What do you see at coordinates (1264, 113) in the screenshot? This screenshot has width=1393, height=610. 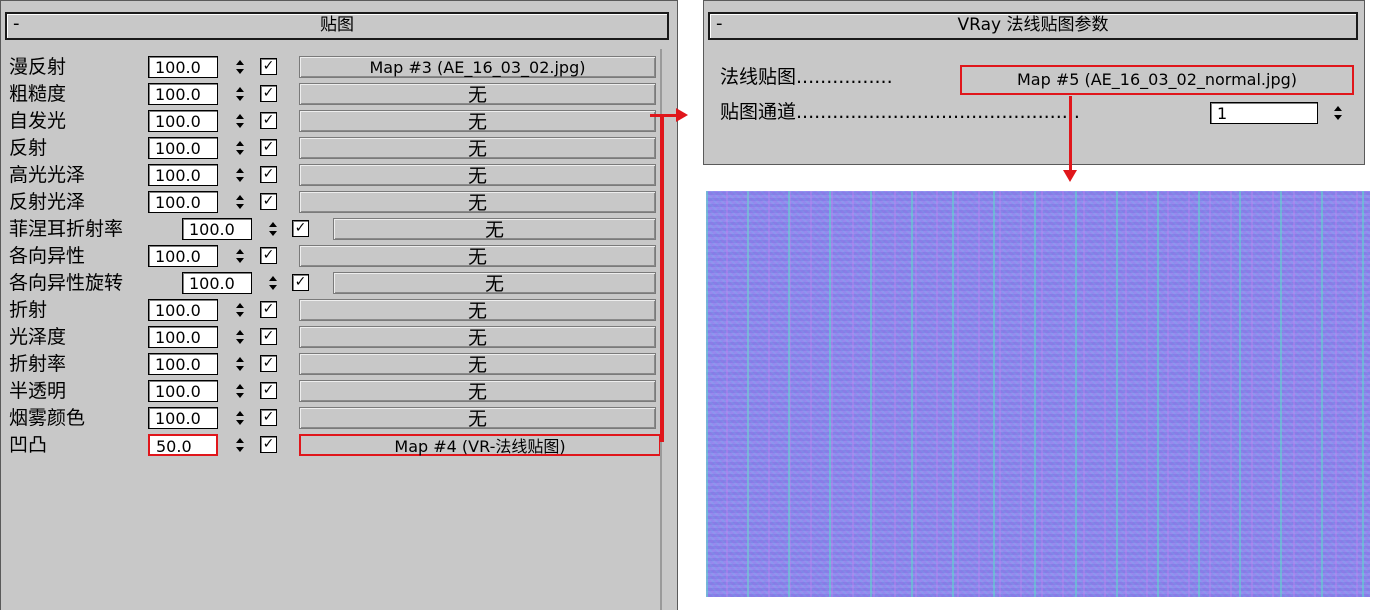 I see `map-channel-field: 1` at bounding box center [1264, 113].